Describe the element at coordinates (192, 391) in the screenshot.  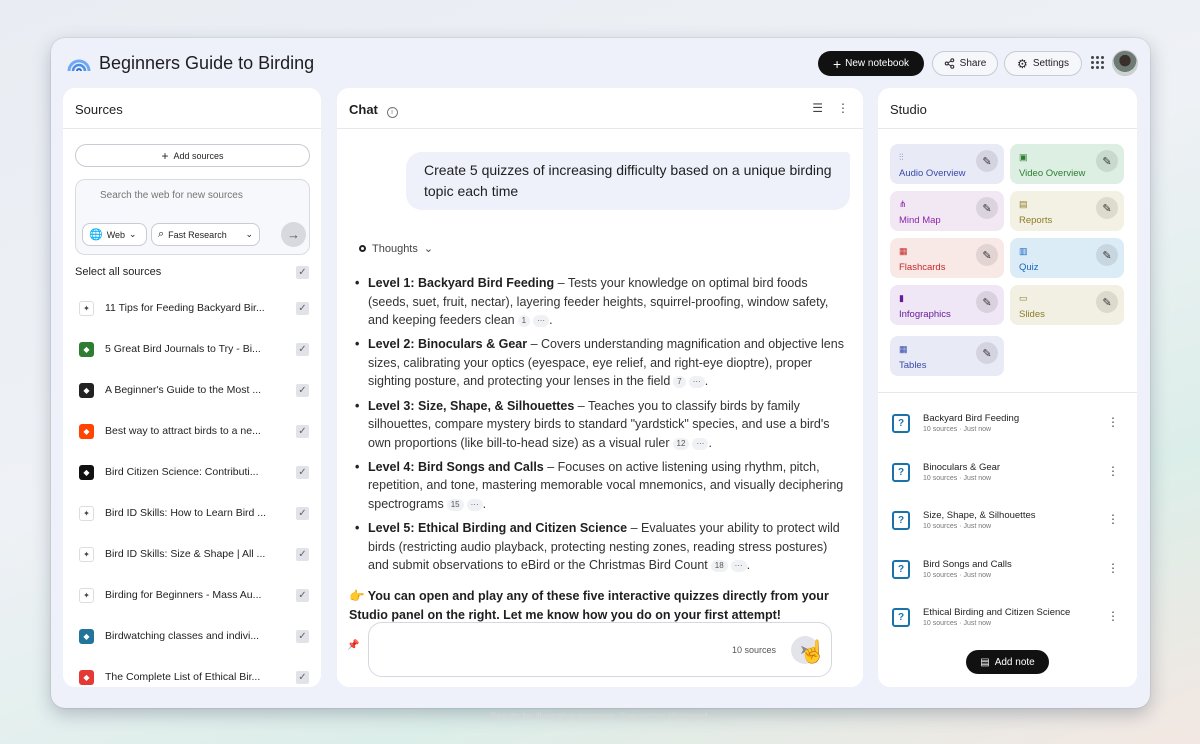
I see `source-item: ◆ A Beginner's Guide to the Most ... ✓` at that location.